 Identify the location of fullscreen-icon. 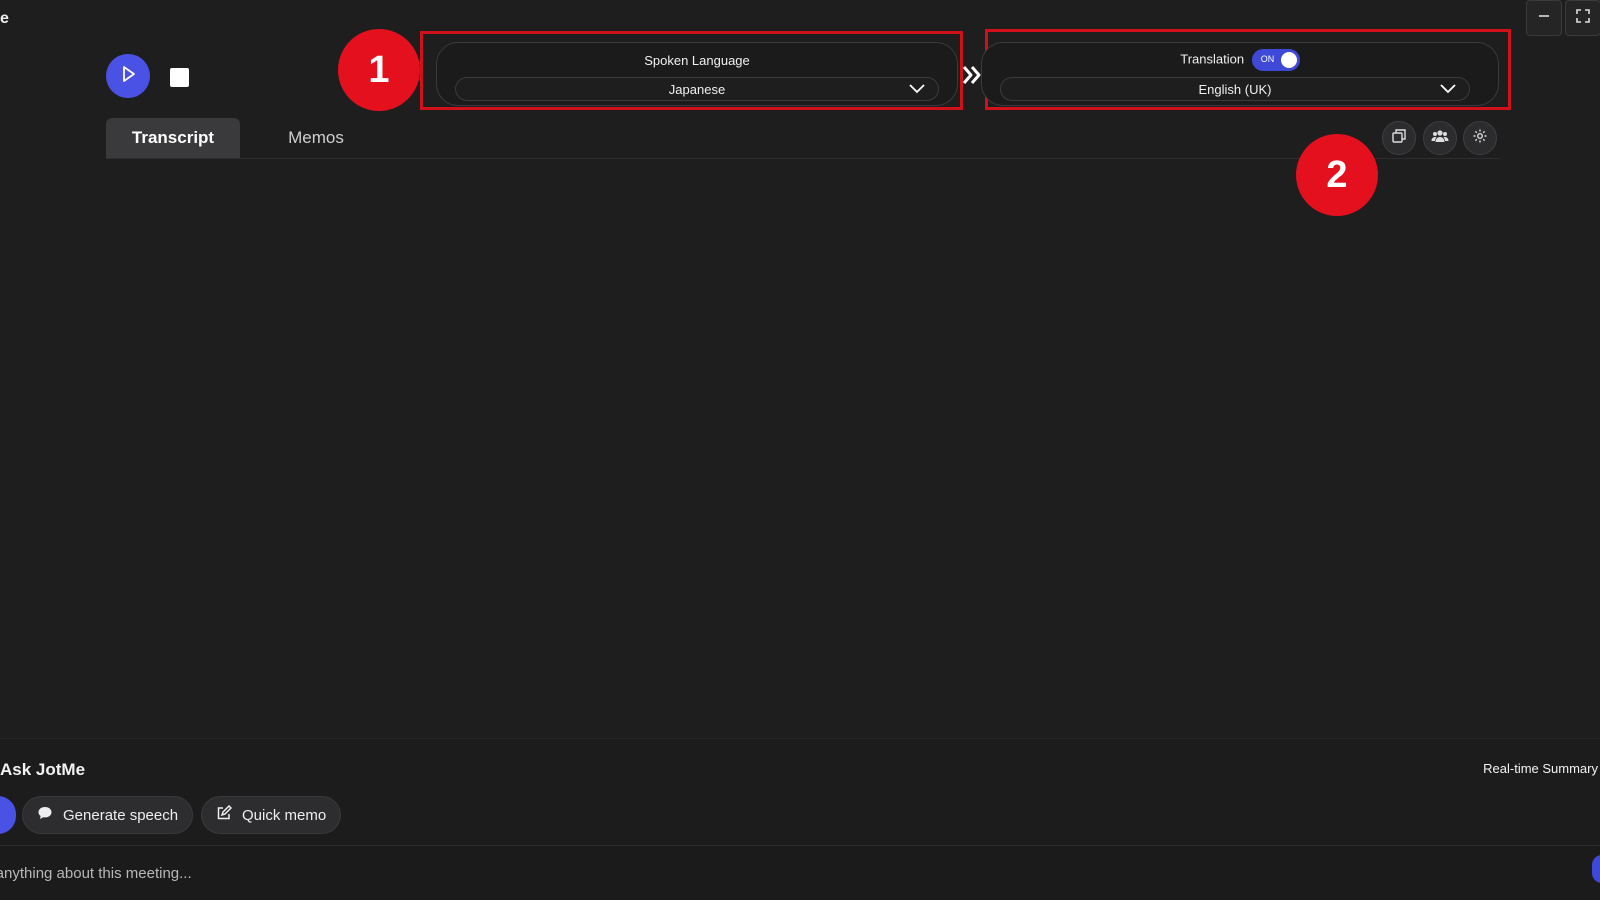
(1583, 18).